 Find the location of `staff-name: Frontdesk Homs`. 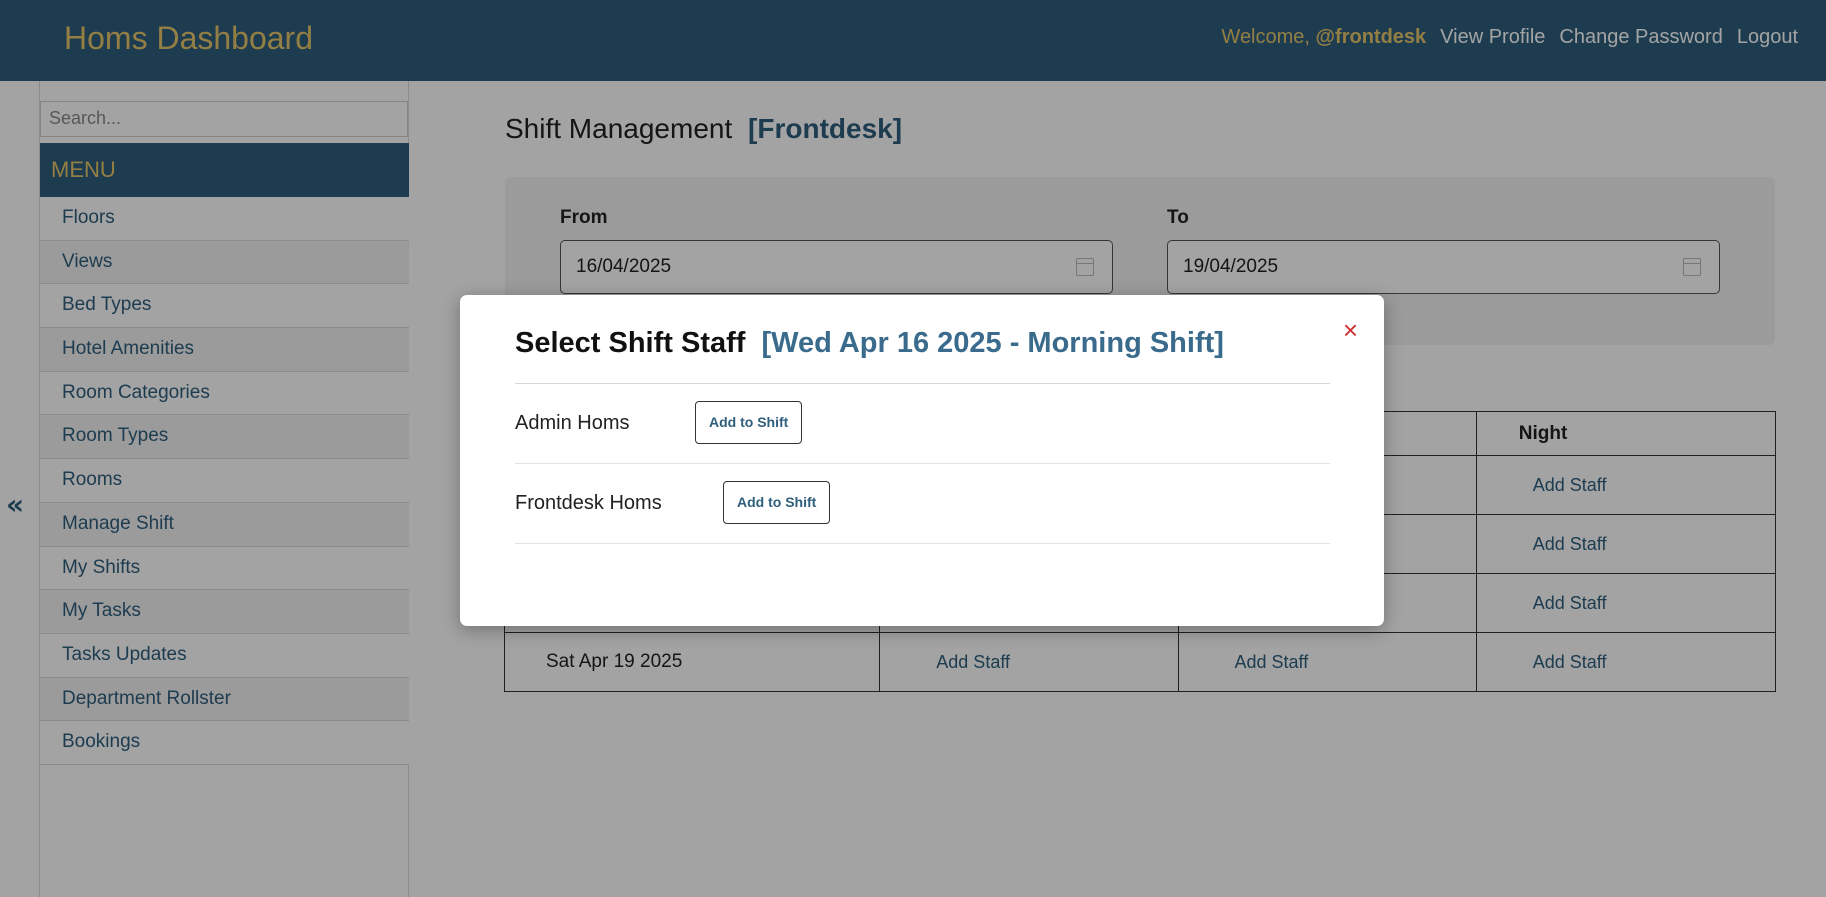

staff-name: Frontdesk Homs is located at coordinates (588, 503).